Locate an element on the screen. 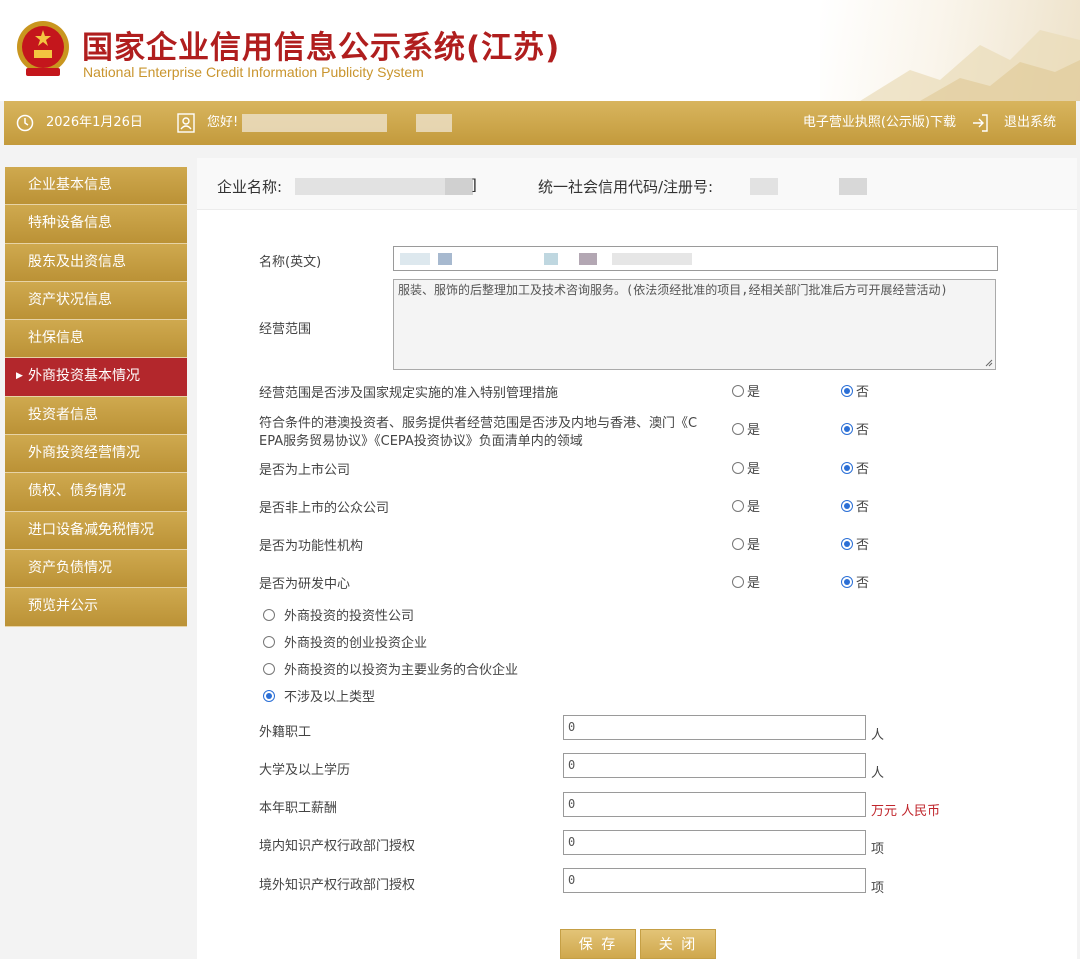  radio-cepa-yes: 是 is located at coordinates (746, 428).